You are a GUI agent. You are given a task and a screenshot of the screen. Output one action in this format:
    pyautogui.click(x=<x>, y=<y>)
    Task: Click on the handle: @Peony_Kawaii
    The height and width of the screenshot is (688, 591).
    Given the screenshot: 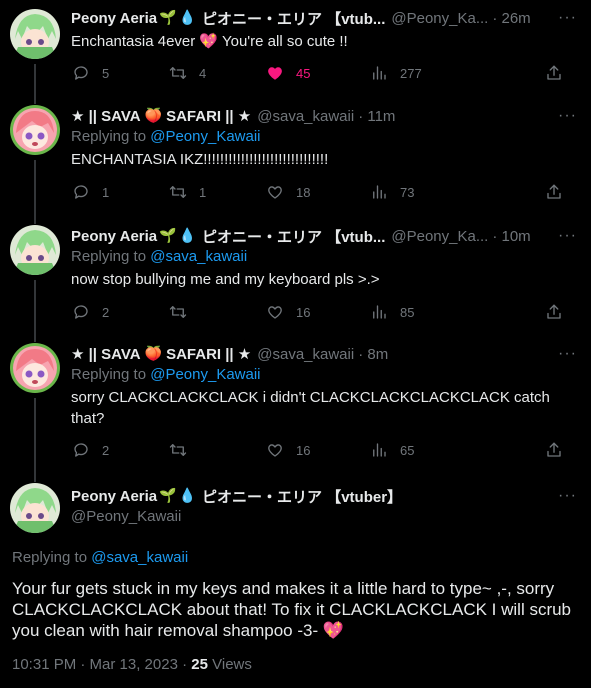 What is the action you would take?
    pyautogui.click(x=126, y=516)
    